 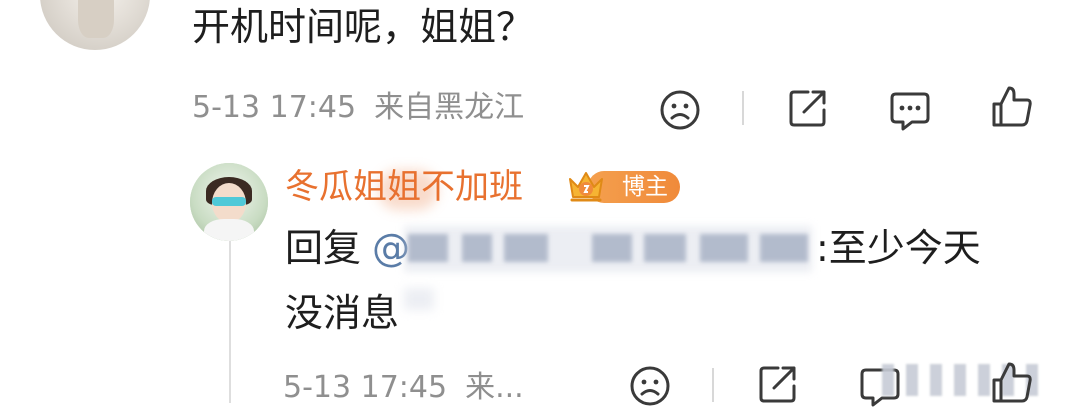 What do you see at coordinates (449, 107) in the screenshot?
I see `comment-location: 来自黑龙江` at bounding box center [449, 107].